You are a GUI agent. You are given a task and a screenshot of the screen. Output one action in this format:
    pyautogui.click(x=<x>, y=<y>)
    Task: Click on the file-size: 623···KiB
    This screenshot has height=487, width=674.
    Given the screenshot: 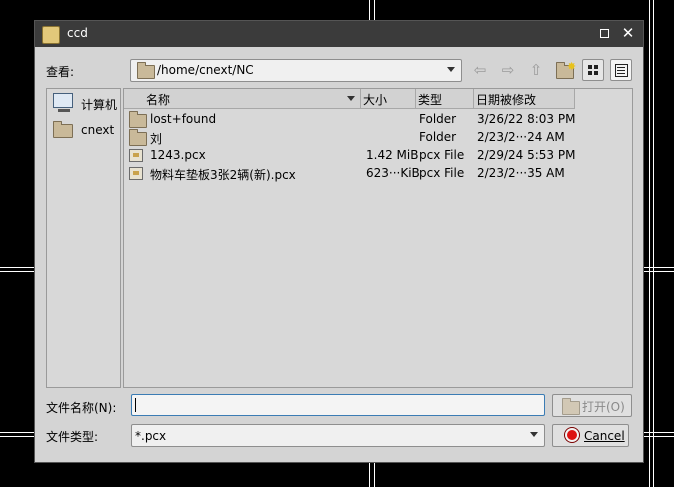 What is the action you would take?
    pyautogui.click(x=393, y=173)
    